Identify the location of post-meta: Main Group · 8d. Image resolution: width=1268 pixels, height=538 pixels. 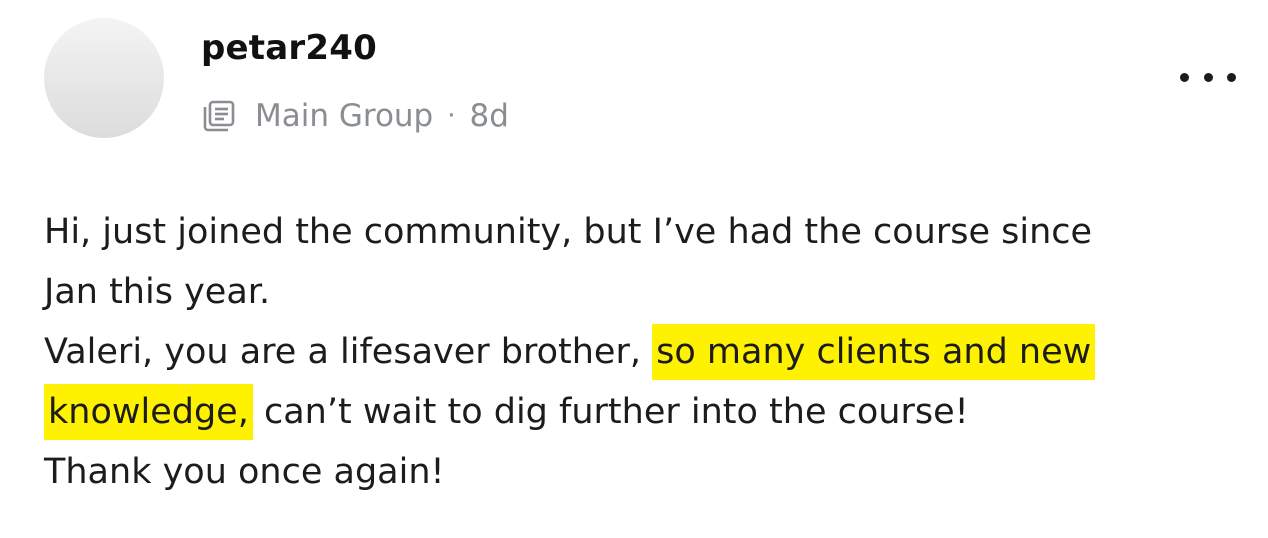
(355, 116).